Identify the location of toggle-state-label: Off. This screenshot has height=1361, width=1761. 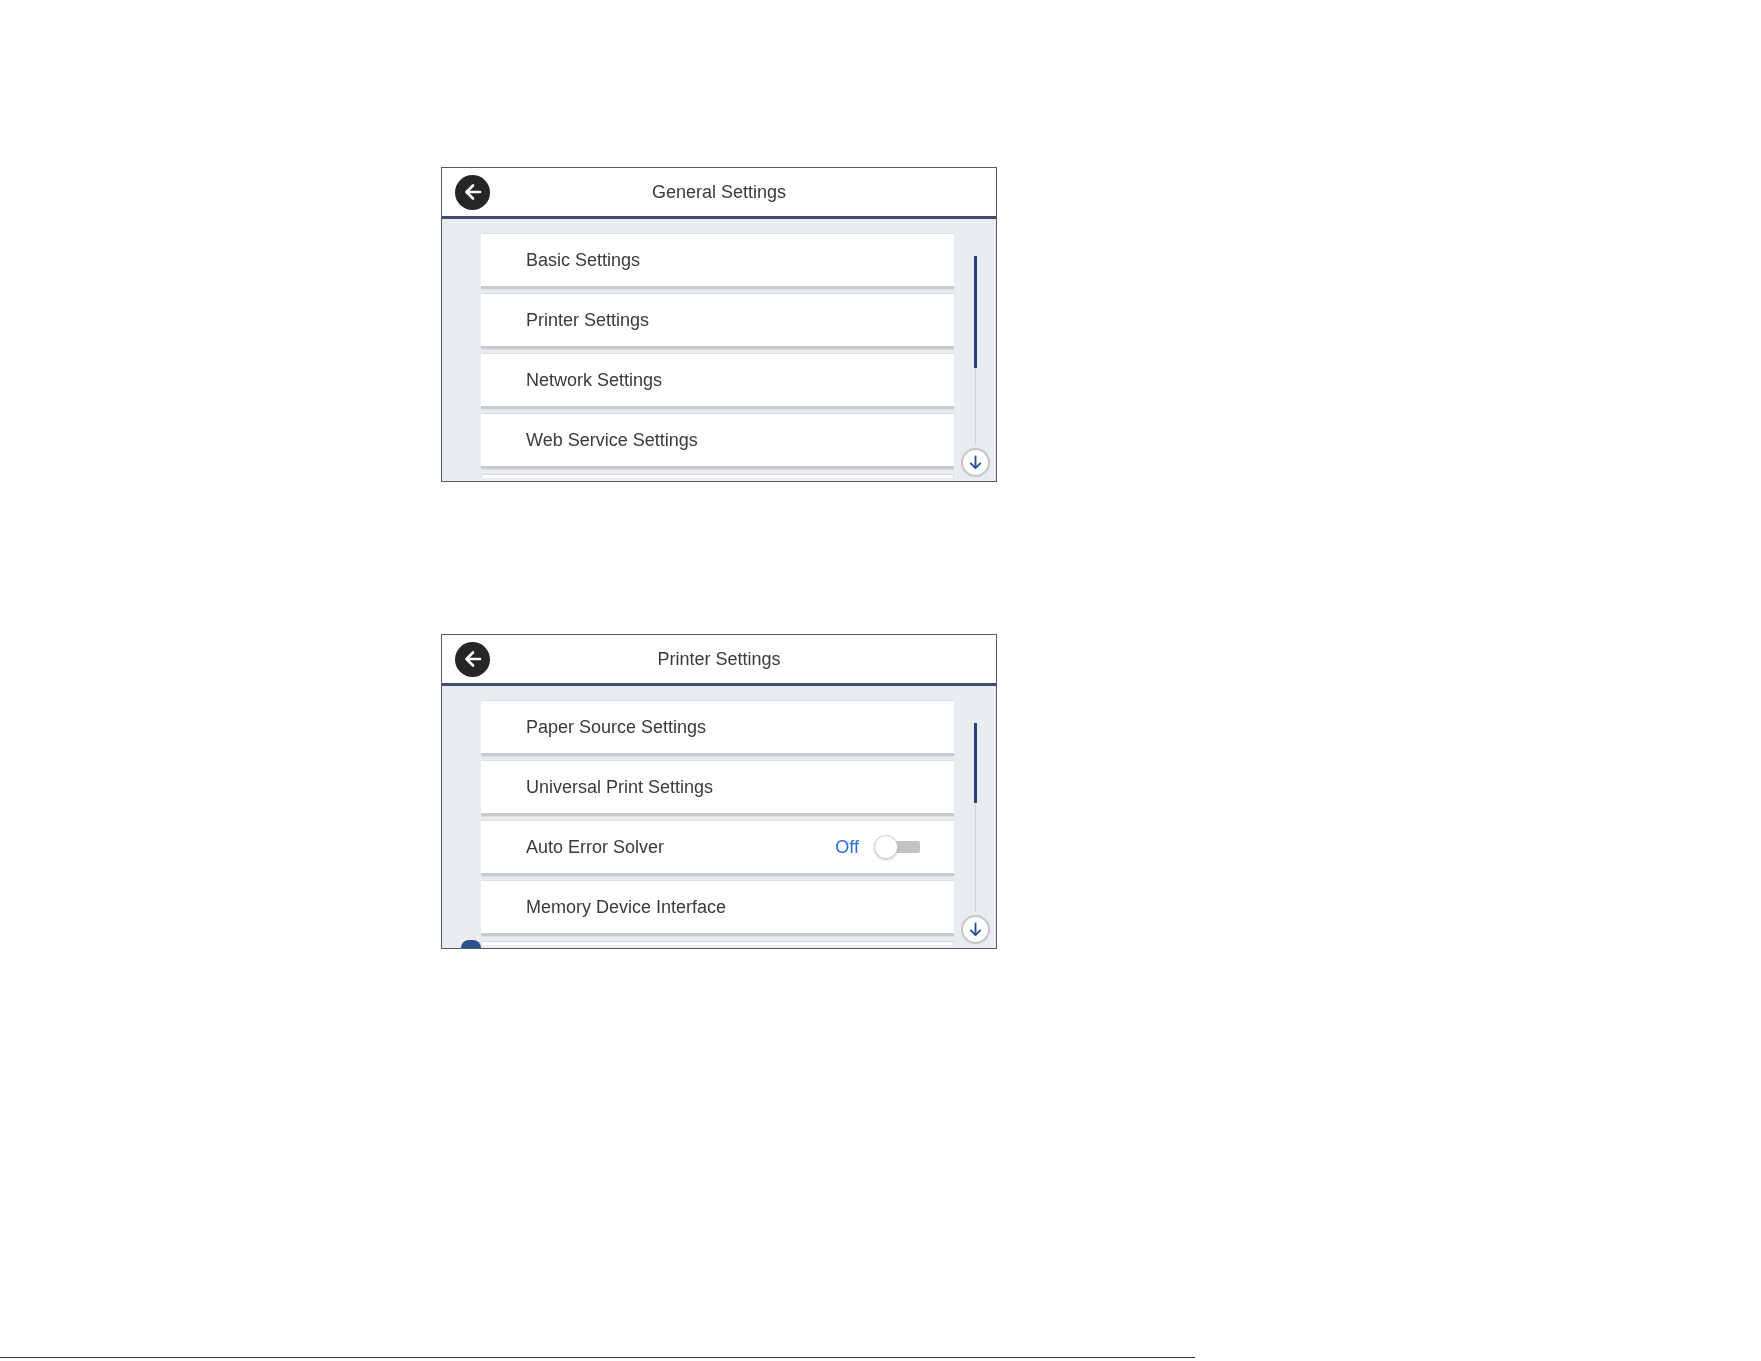
(847, 847).